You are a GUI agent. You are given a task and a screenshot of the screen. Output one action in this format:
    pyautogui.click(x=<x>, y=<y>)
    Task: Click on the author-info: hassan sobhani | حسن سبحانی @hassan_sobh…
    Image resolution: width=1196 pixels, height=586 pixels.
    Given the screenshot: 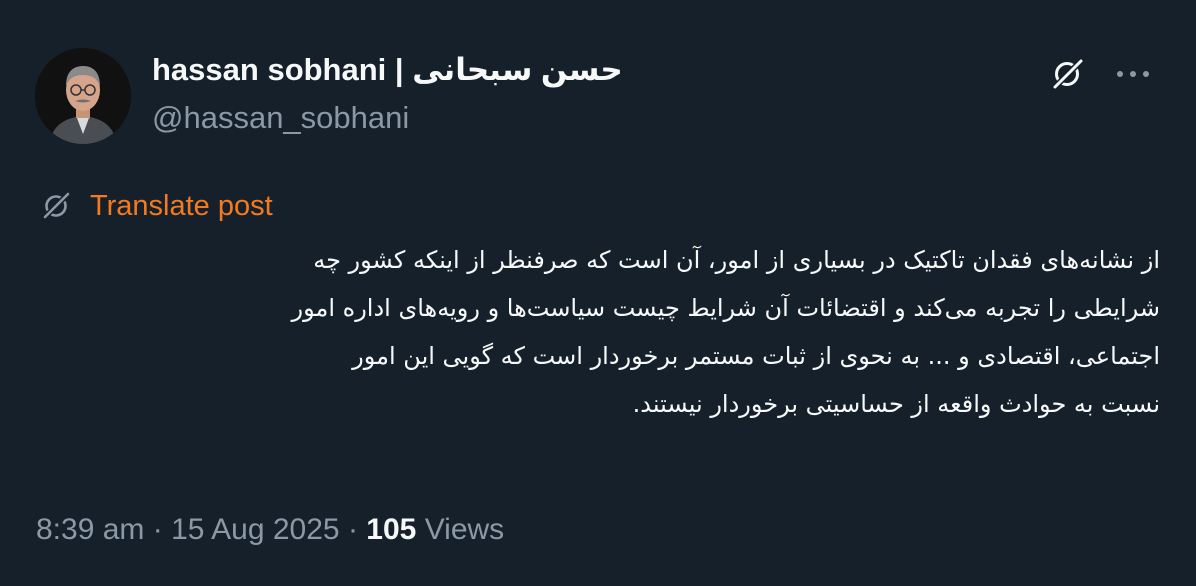 What is the action you would take?
    pyautogui.click(x=387, y=94)
    